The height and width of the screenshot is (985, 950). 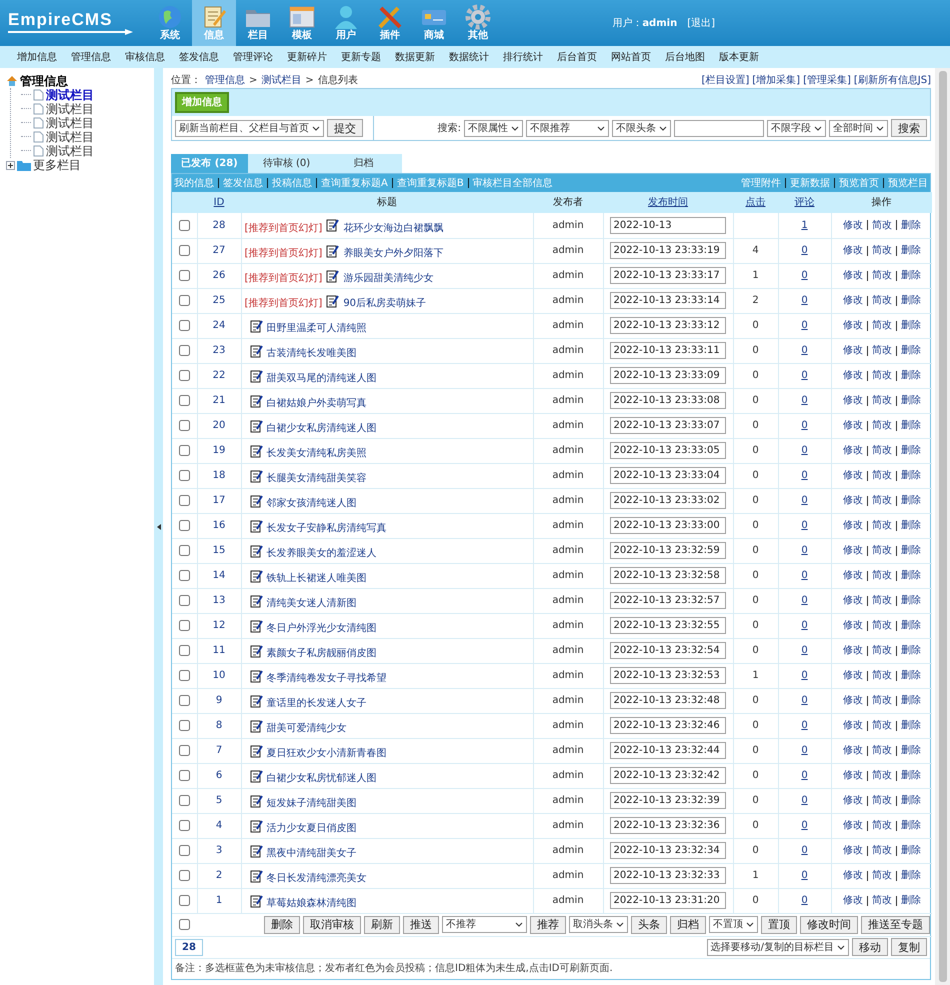 I want to click on time-field: 2022-10-13 23:33:04, so click(x=668, y=475).